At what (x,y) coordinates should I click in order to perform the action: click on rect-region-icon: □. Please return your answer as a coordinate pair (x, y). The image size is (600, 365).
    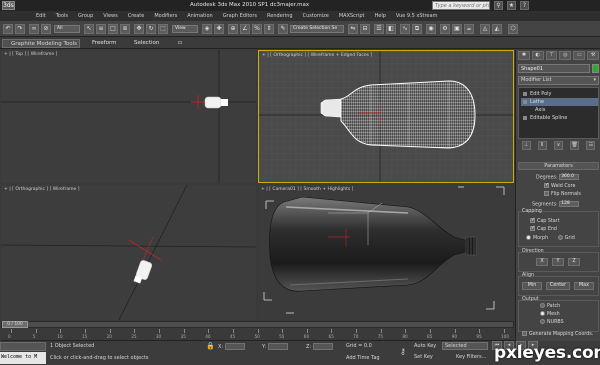
    Looking at the image, I should click on (113, 29).